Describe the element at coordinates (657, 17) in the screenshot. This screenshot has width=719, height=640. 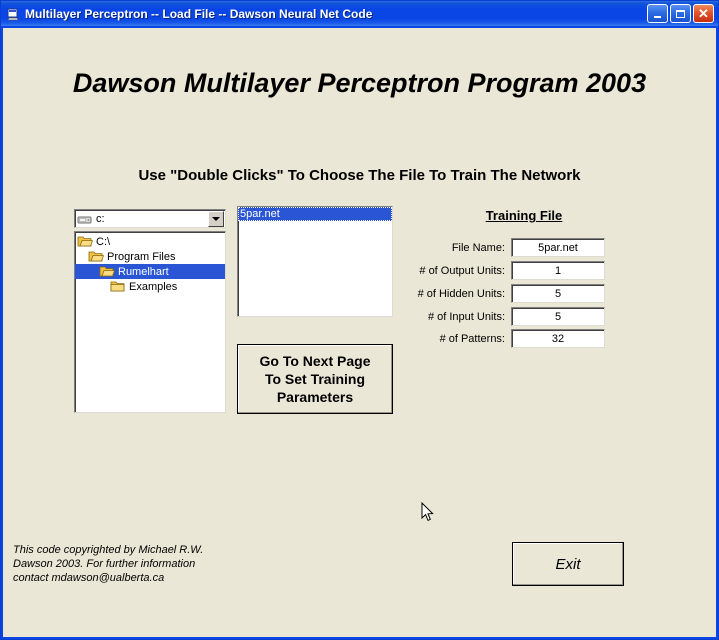
I see `minimize-icon` at that location.